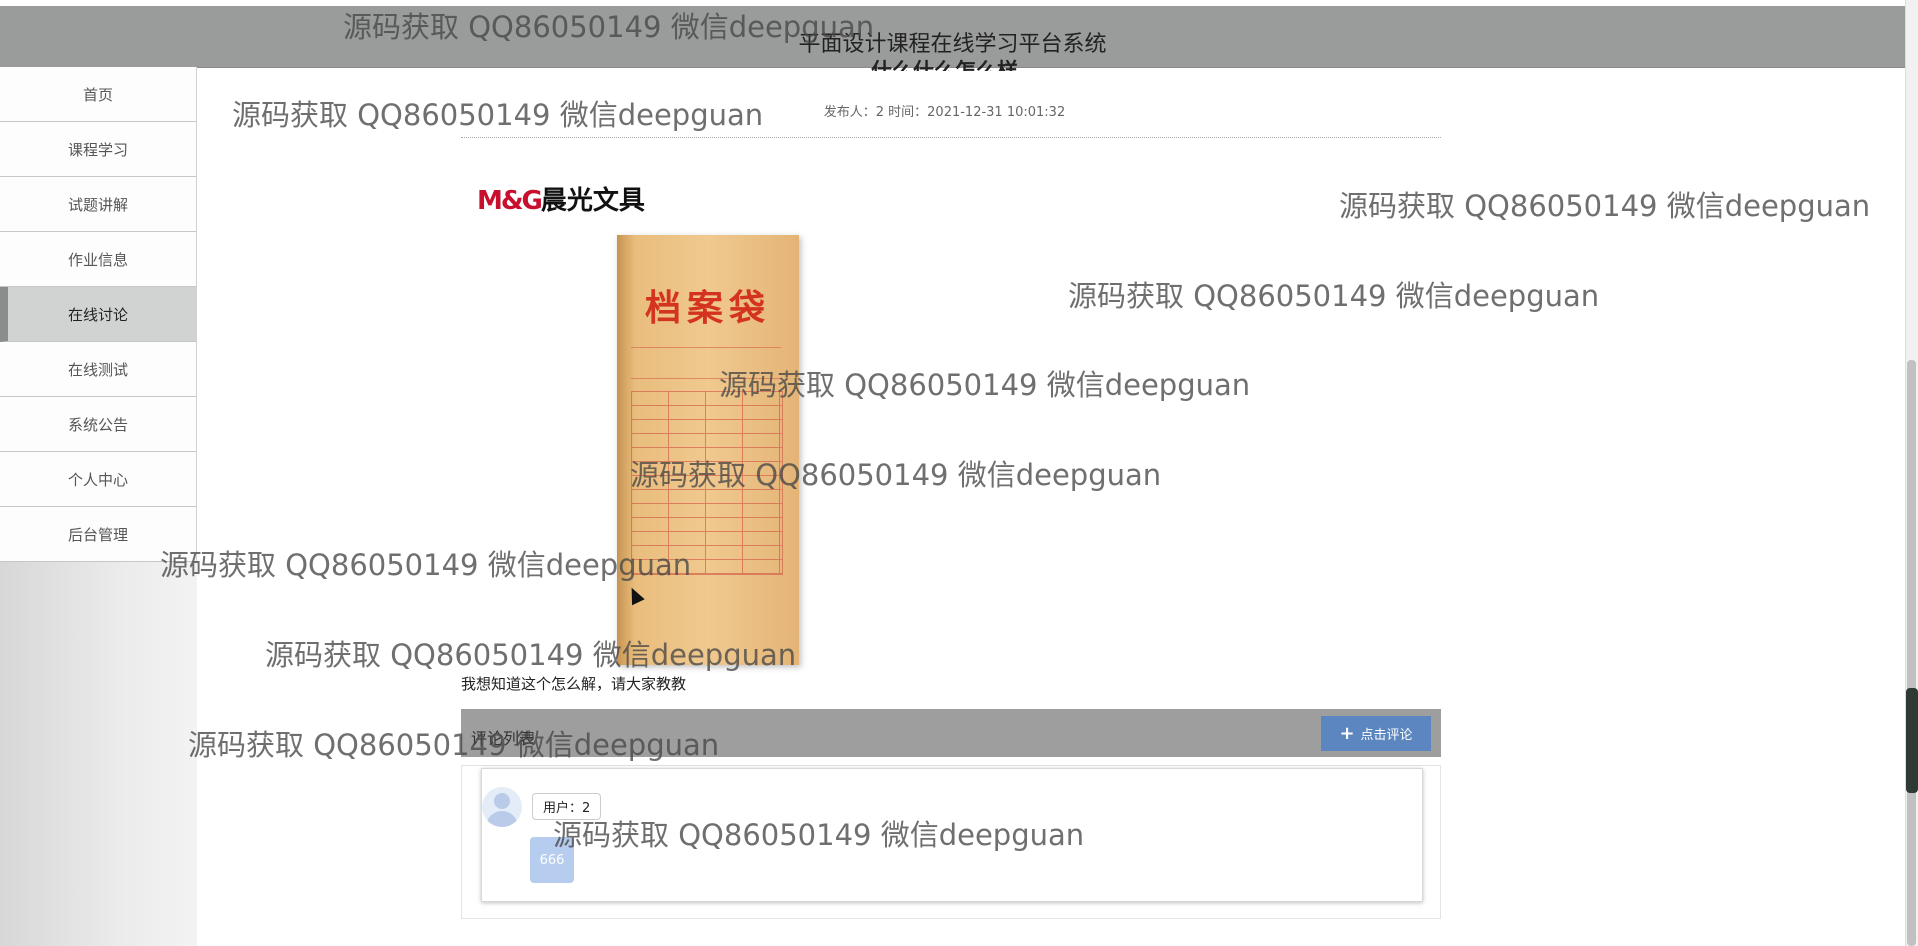 The width and height of the screenshot is (1918, 946). What do you see at coordinates (98, 424) in the screenshot?
I see `sidebar-item-announcements: 系统公告` at bounding box center [98, 424].